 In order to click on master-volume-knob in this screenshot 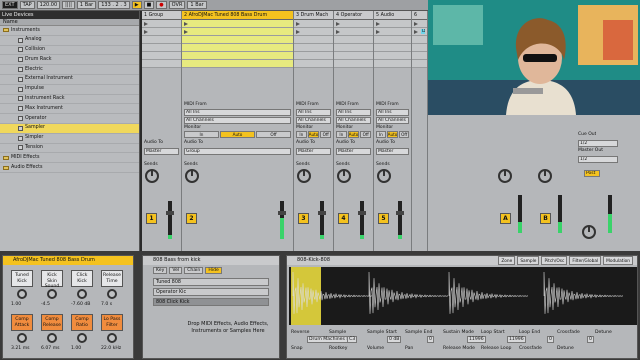, I will do `click(589, 232)`.